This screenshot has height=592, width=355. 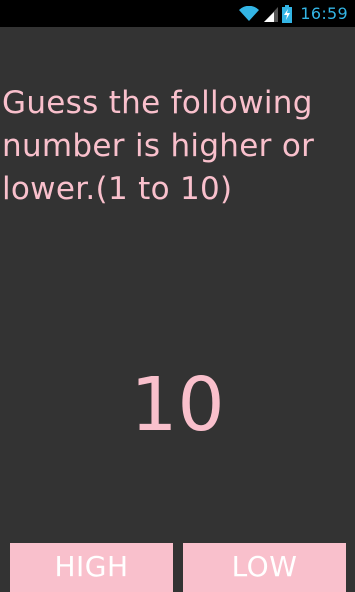 What do you see at coordinates (177, 13) in the screenshot?
I see `status-bar: 16:59` at bounding box center [177, 13].